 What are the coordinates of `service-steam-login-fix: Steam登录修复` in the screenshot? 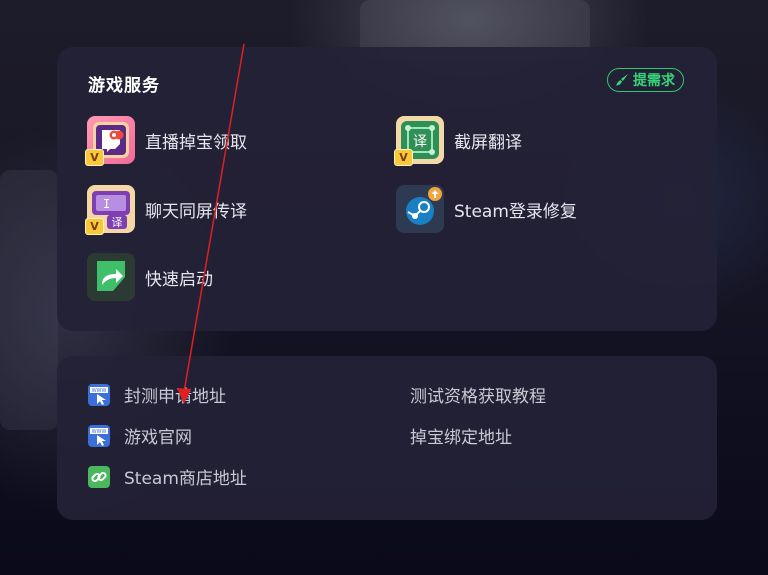 It's located at (486, 209).